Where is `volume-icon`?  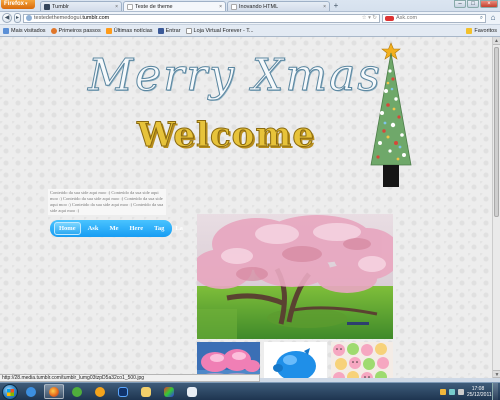 volume-icon is located at coordinates (461, 391).